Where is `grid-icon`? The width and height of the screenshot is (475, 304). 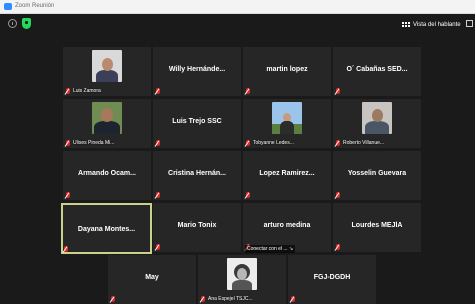 grid-icon is located at coordinates (406, 24).